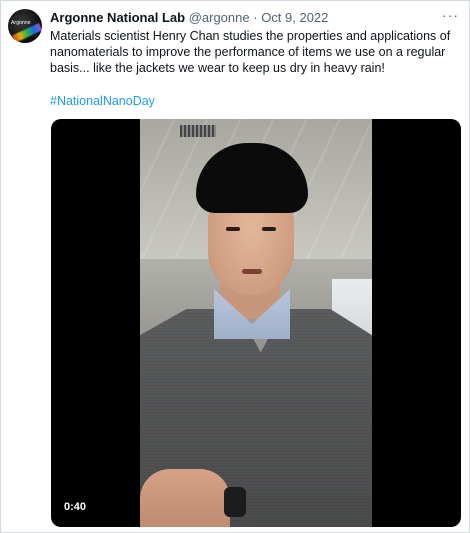  I want to click on video-ceiling-vent, so click(198, 131).